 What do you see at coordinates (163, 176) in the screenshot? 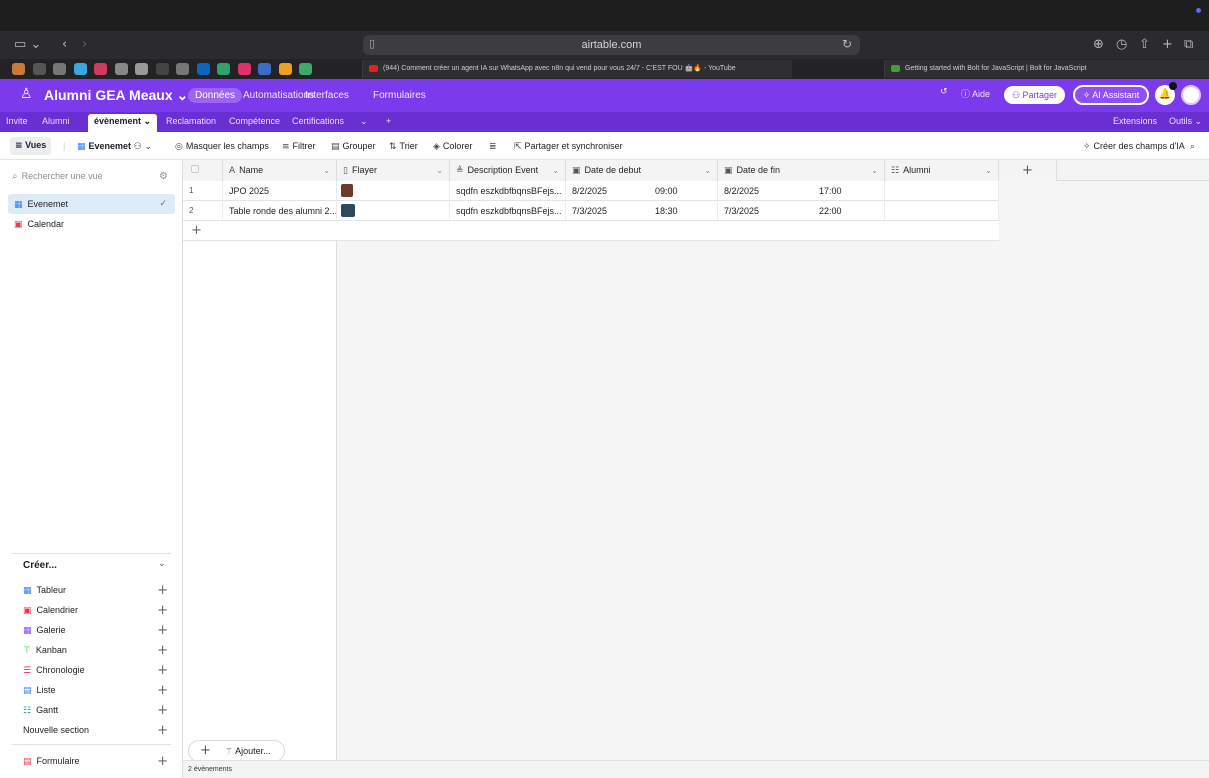
I see `settings-icon: ⚙` at bounding box center [163, 176].